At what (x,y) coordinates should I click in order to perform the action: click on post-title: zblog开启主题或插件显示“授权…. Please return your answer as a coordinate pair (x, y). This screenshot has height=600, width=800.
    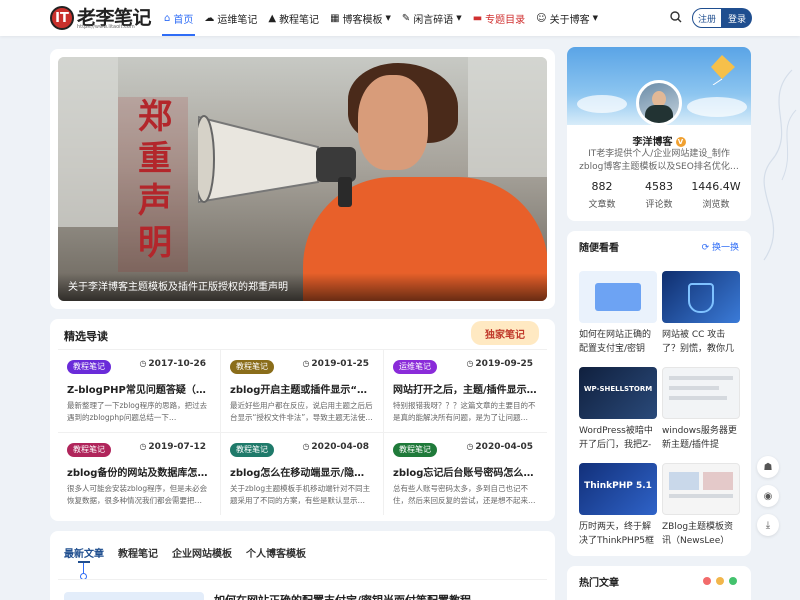
    Looking at the image, I should click on (302, 388).